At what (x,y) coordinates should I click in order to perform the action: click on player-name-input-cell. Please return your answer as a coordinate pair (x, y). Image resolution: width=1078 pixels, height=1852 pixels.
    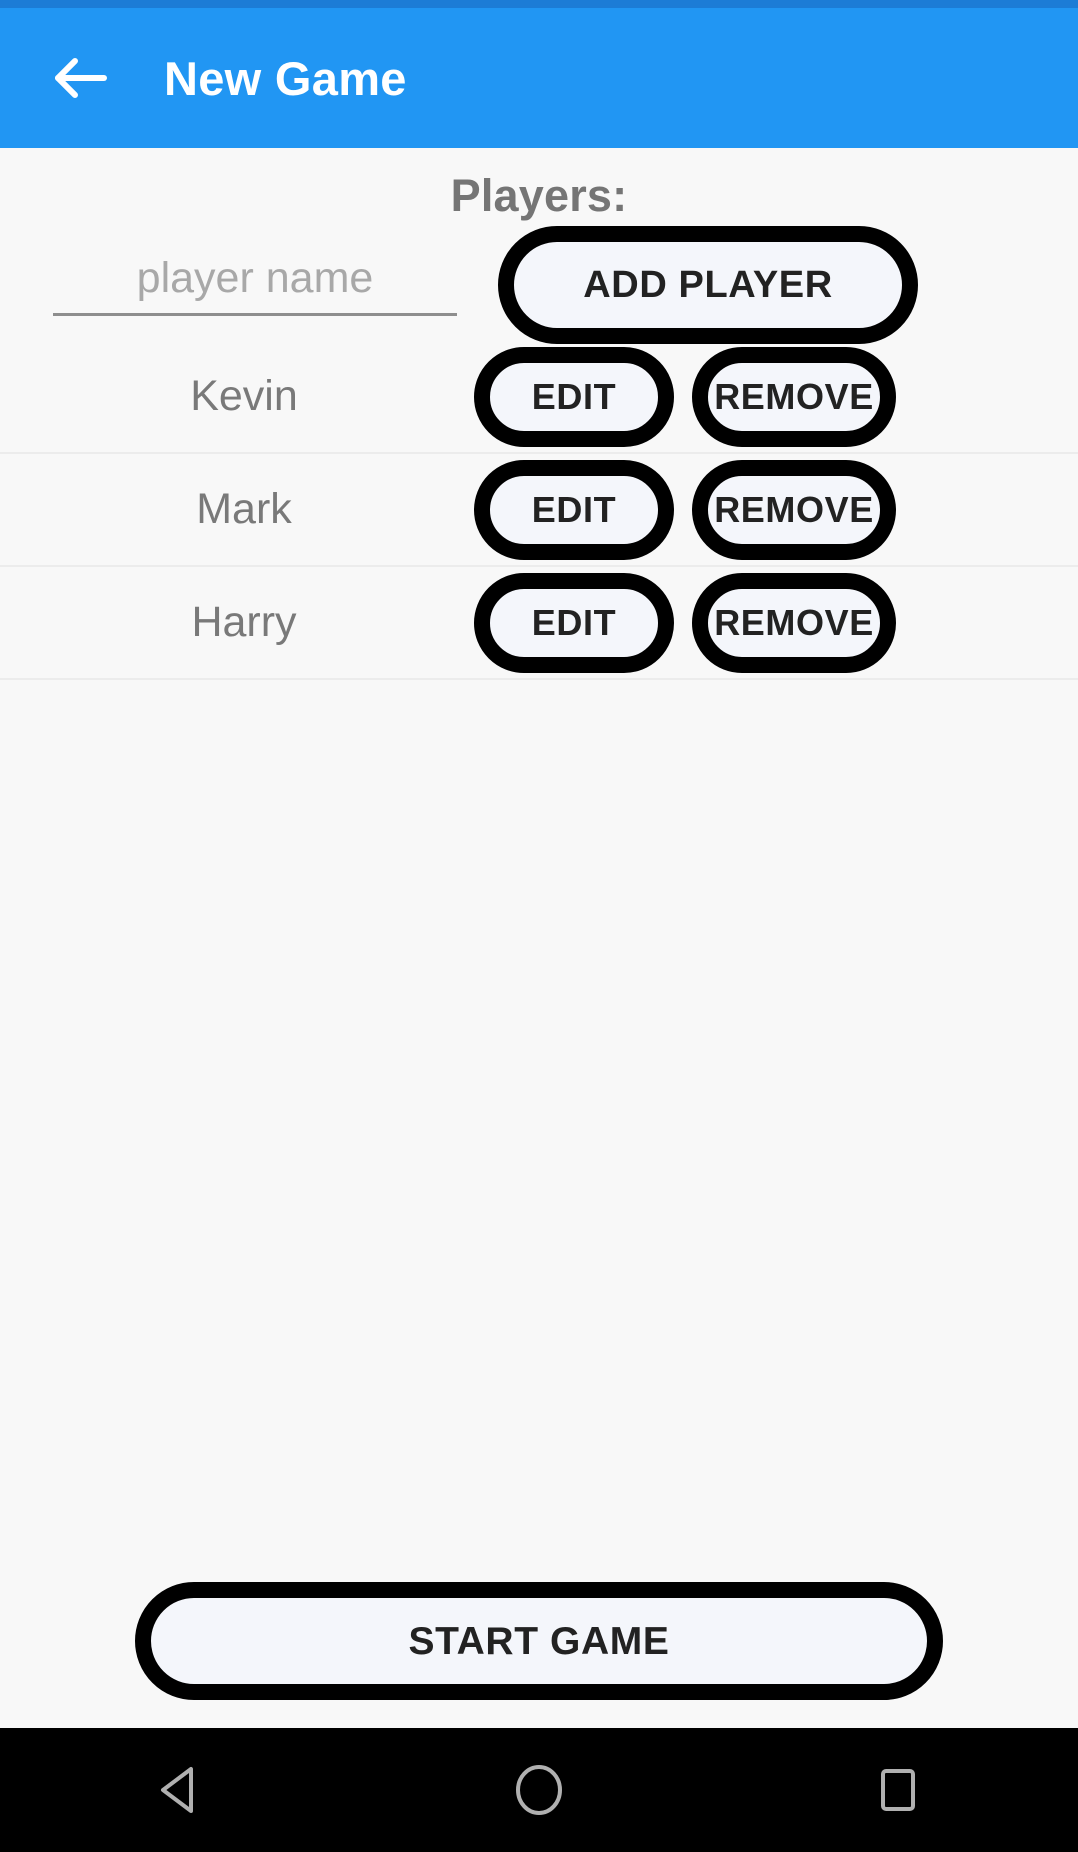
    Looking at the image, I should click on (244, 284).